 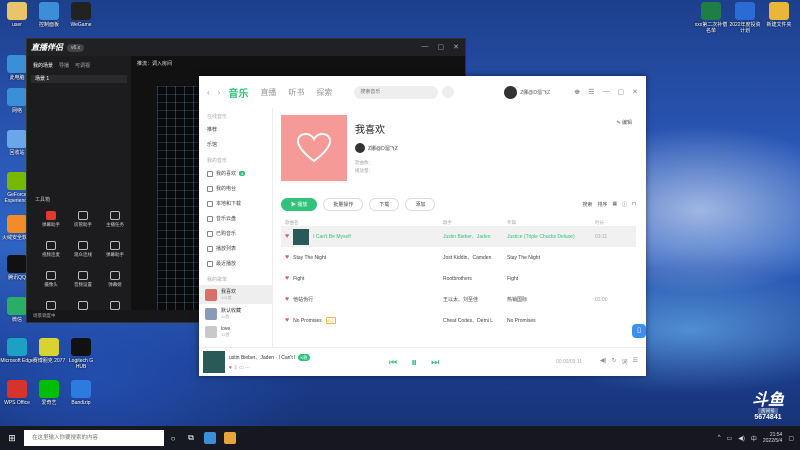 I want to click on tab-books: 听书, so click(x=296, y=92).